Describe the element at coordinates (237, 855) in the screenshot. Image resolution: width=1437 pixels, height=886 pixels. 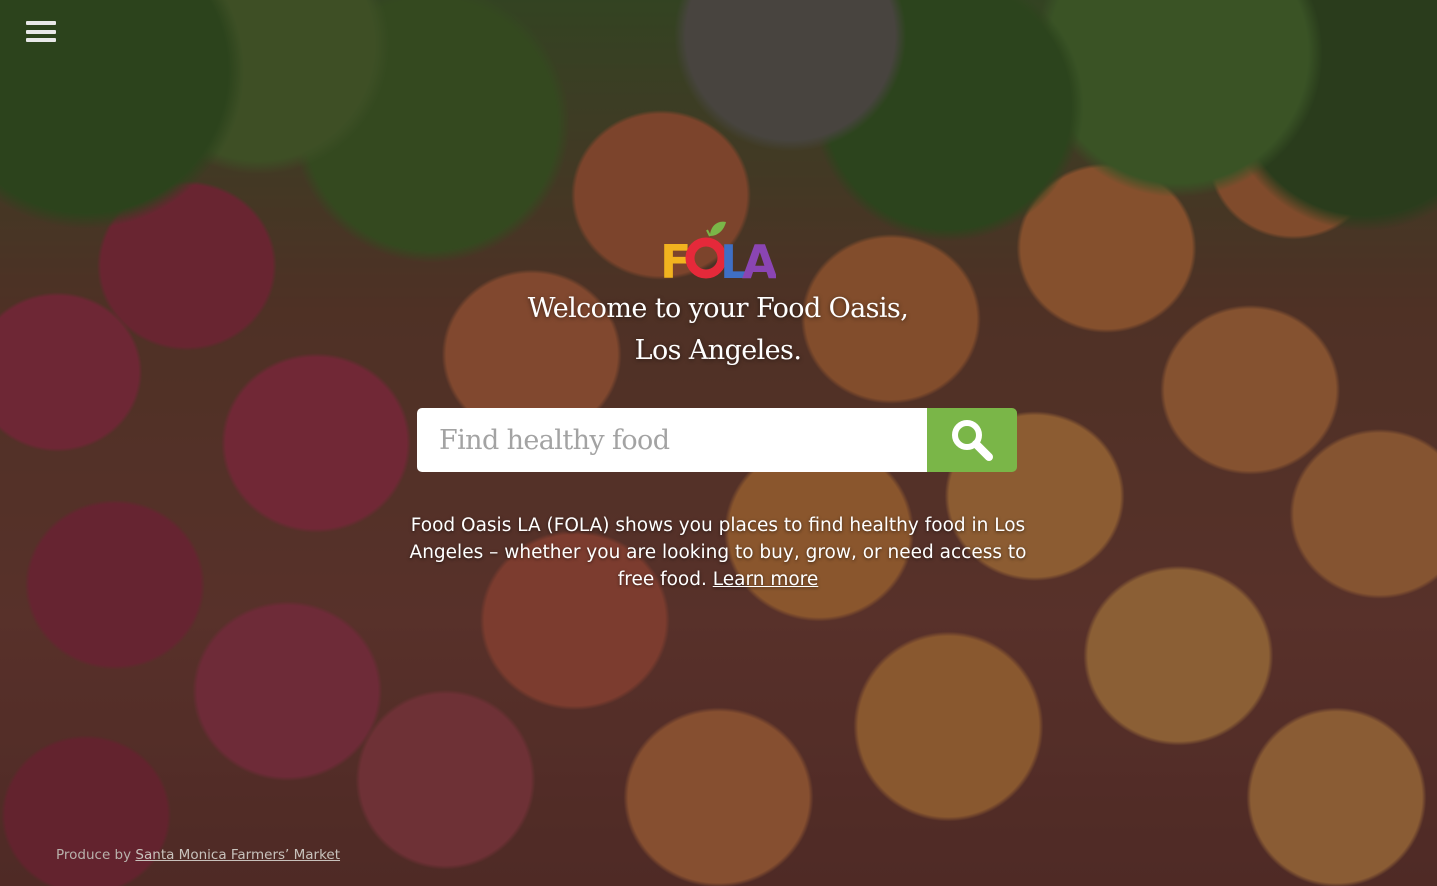
I see `credit-link: Santa Monica Farmers’ Market` at that location.